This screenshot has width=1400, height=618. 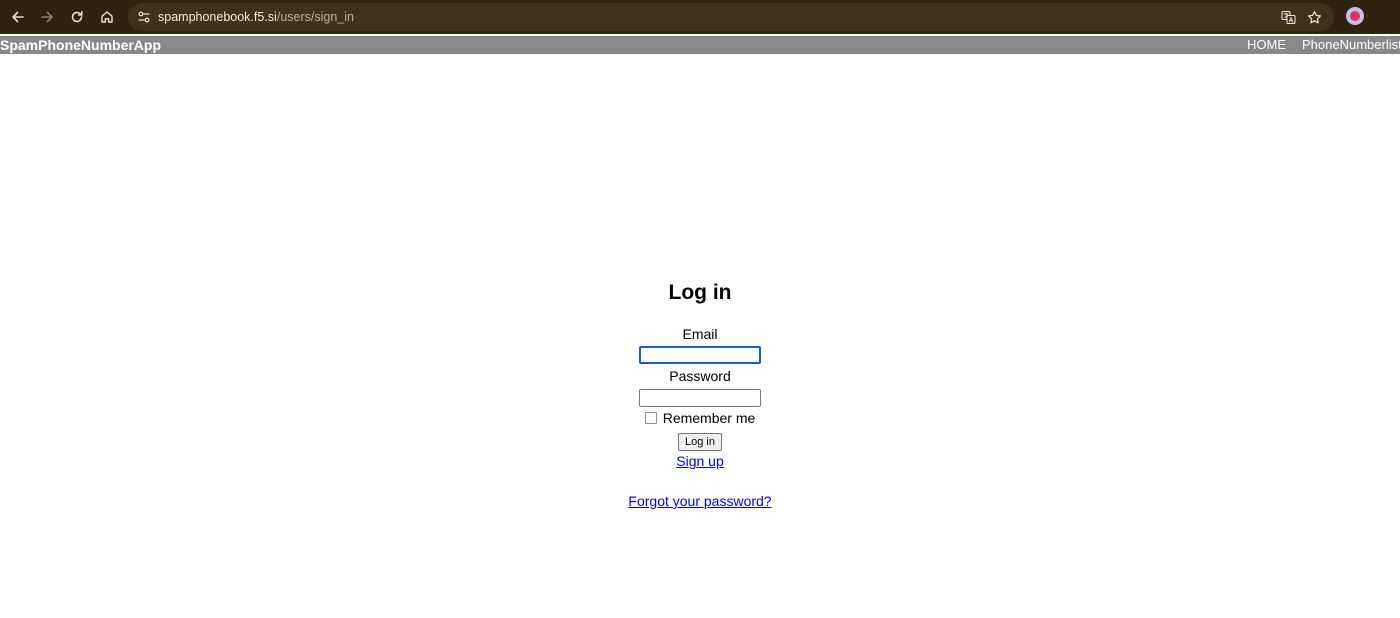 I want to click on sign-up-link: Sign up, so click(x=699, y=461).